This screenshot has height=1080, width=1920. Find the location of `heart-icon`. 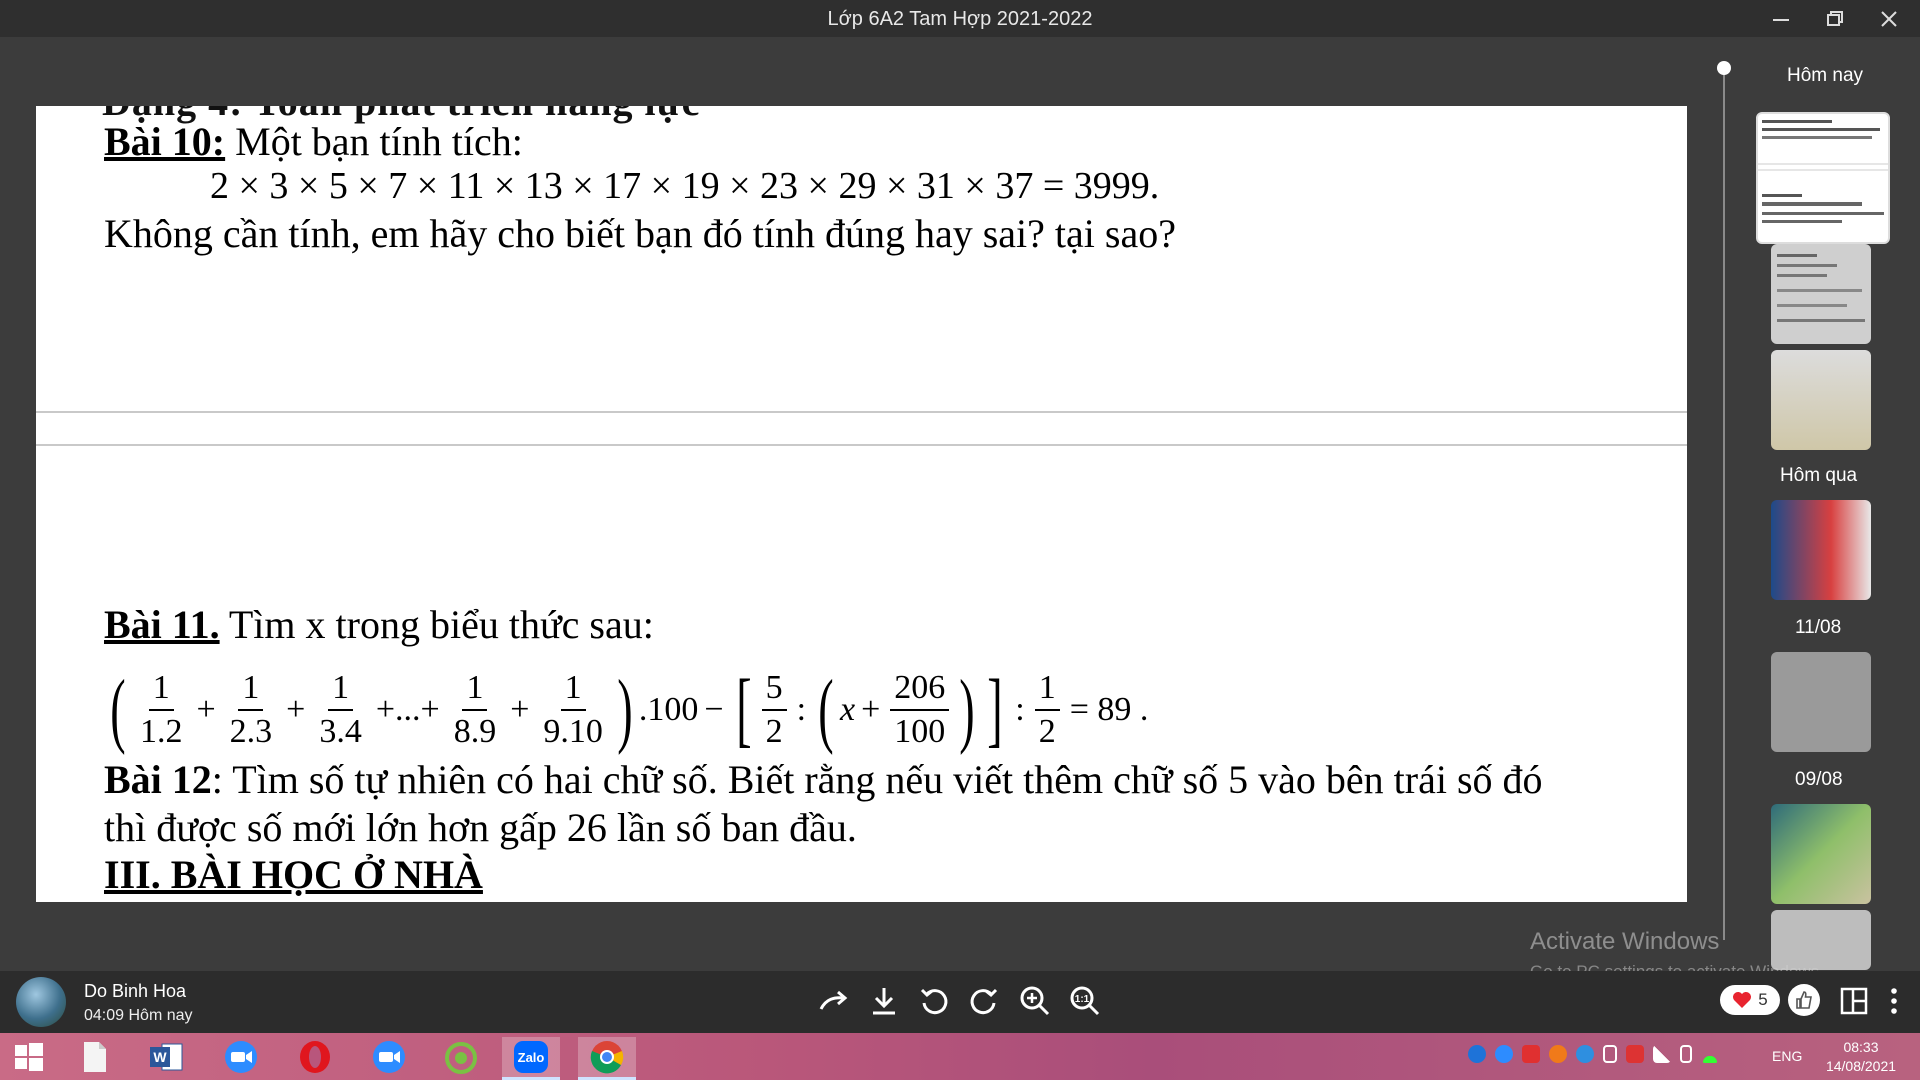

heart-icon is located at coordinates (1742, 1000).